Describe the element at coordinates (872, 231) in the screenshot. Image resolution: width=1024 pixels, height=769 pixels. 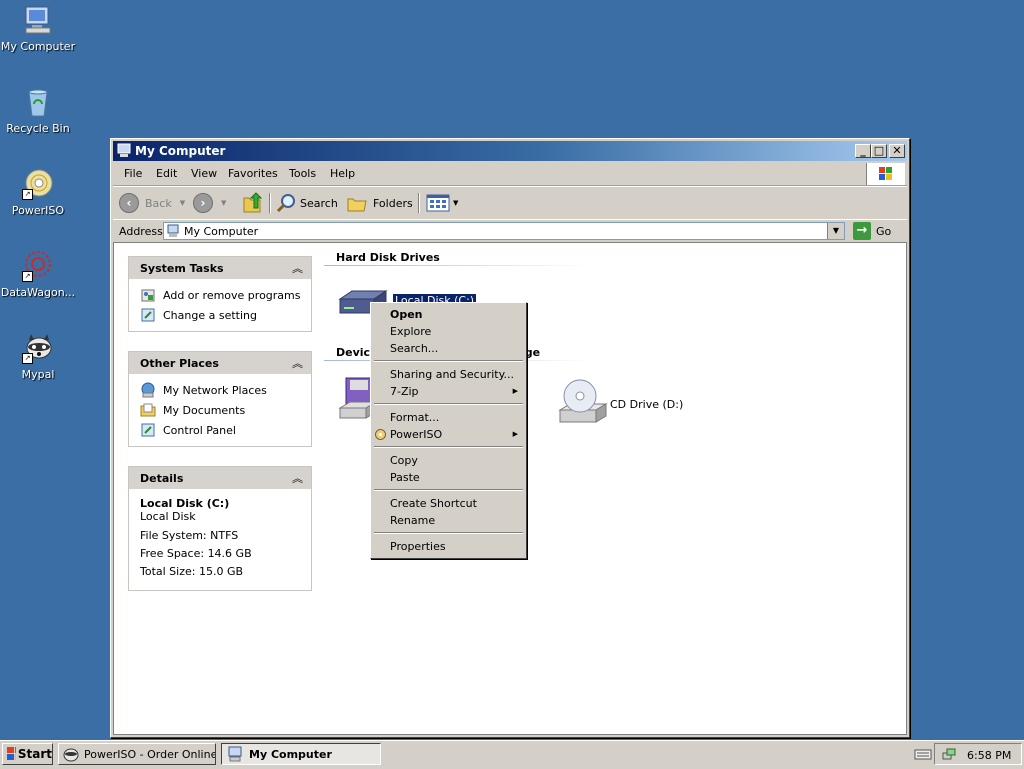
I see `go-button: → Go` at that location.